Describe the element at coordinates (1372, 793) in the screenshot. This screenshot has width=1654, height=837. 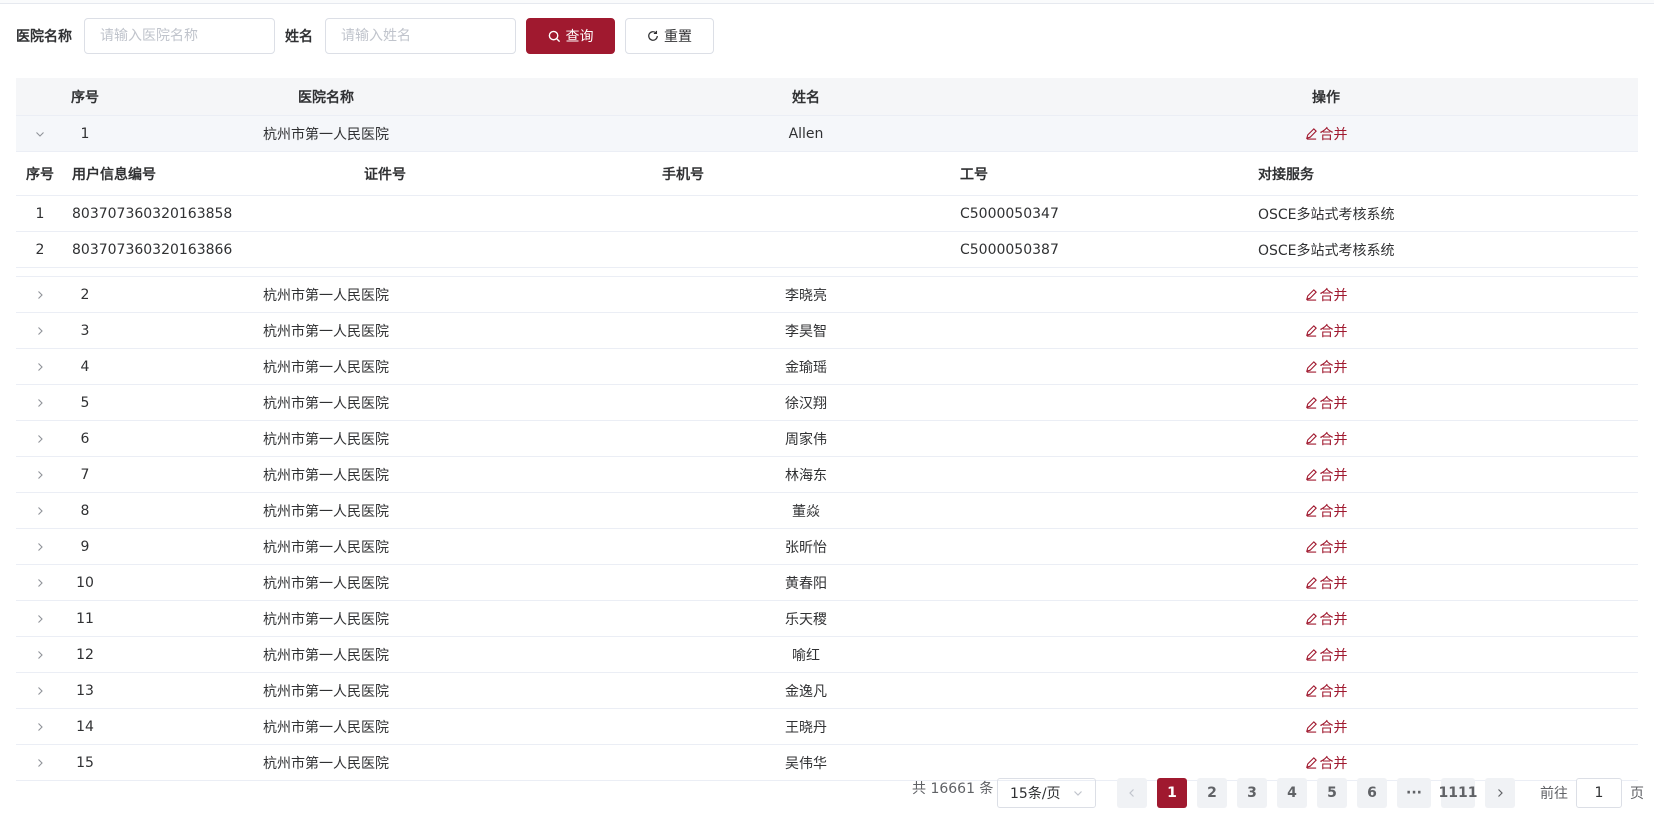
I see `page-button: 6` at that location.